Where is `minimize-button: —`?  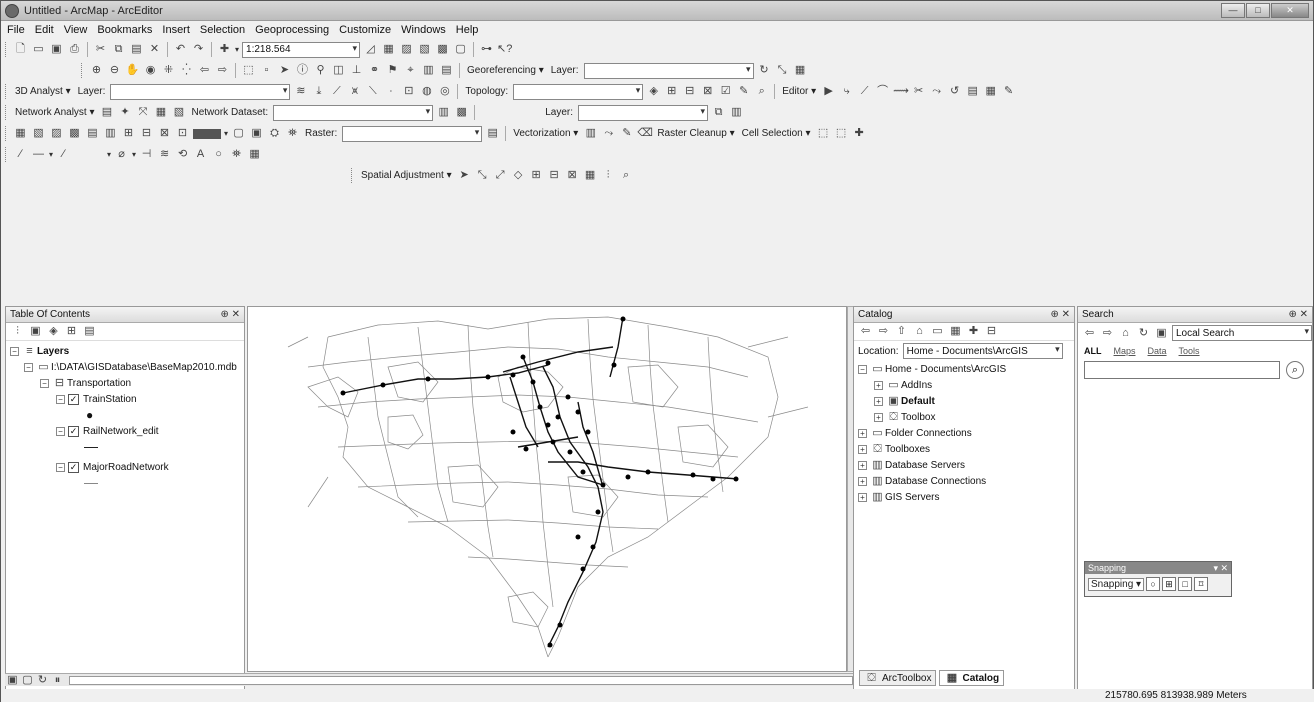
minimize-button: — is located at coordinates (1233, 10).